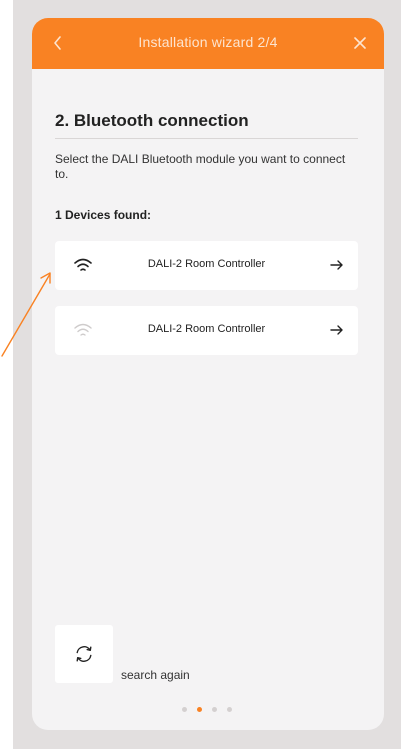  Describe the element at coordinates (26, 314) in the screenshot. I see `annotation-arrow` at that location.